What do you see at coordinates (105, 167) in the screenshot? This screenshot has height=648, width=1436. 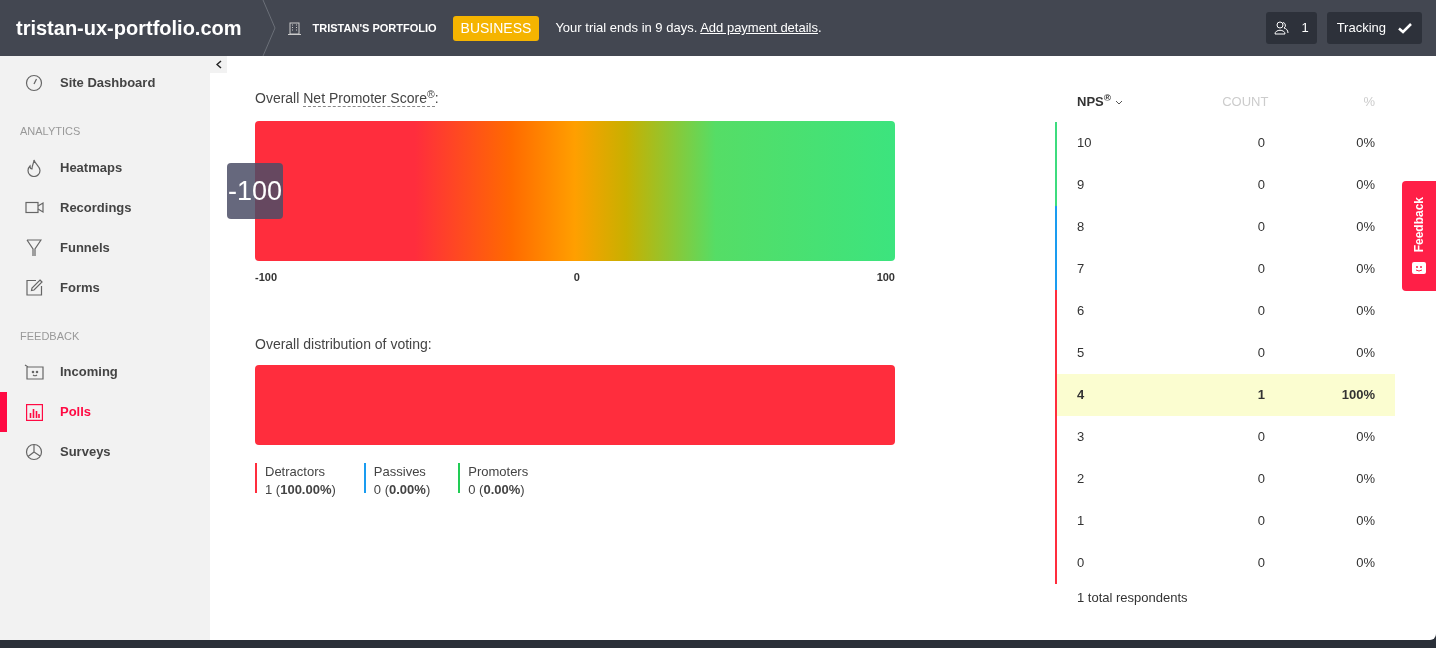 I see `sidebar-item: Heatmaps` at bounding box center [105, 167].